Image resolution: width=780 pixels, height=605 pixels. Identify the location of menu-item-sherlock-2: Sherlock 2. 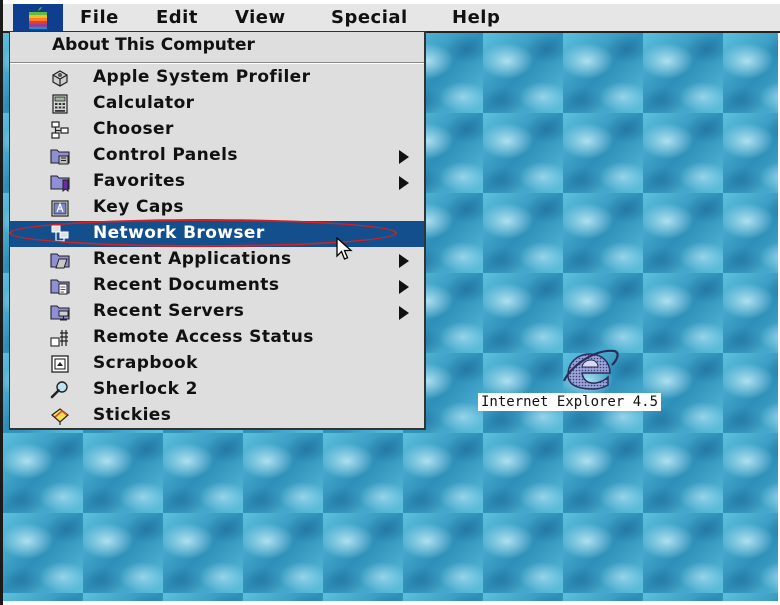
(217, 390).